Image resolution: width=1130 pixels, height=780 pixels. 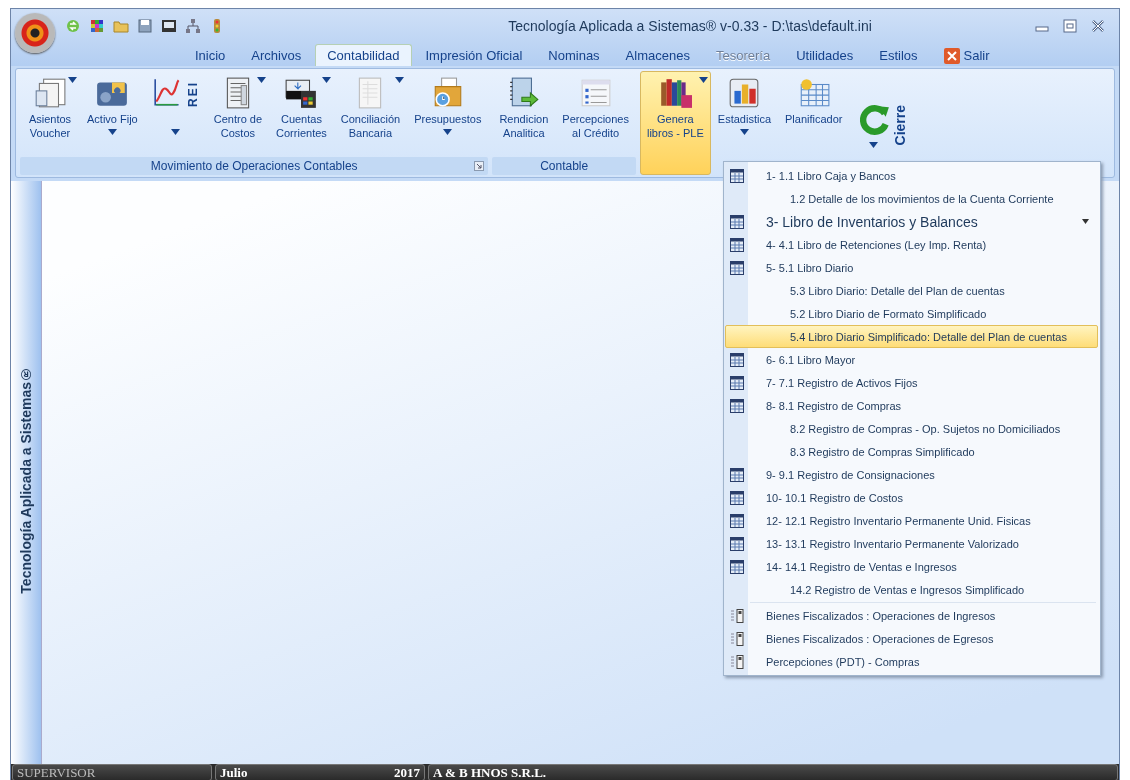 I want to click on ribbon-button: Presupuestos, so click(x=448, y=114).